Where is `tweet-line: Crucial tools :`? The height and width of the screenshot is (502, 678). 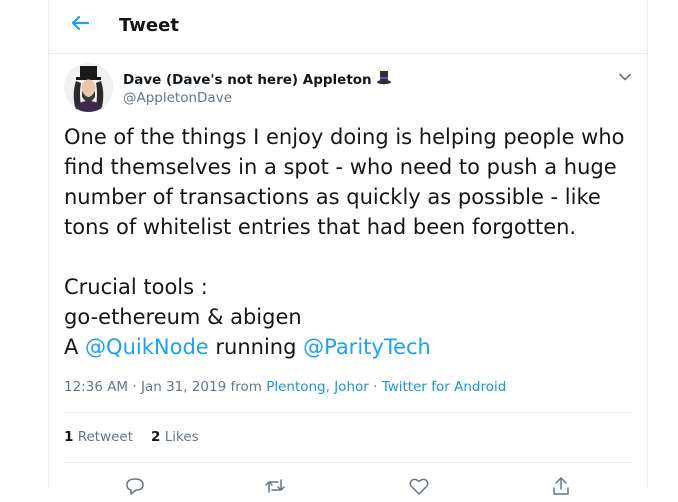
tweet-line: Crucial tools : is located at coordinates (136, 287).